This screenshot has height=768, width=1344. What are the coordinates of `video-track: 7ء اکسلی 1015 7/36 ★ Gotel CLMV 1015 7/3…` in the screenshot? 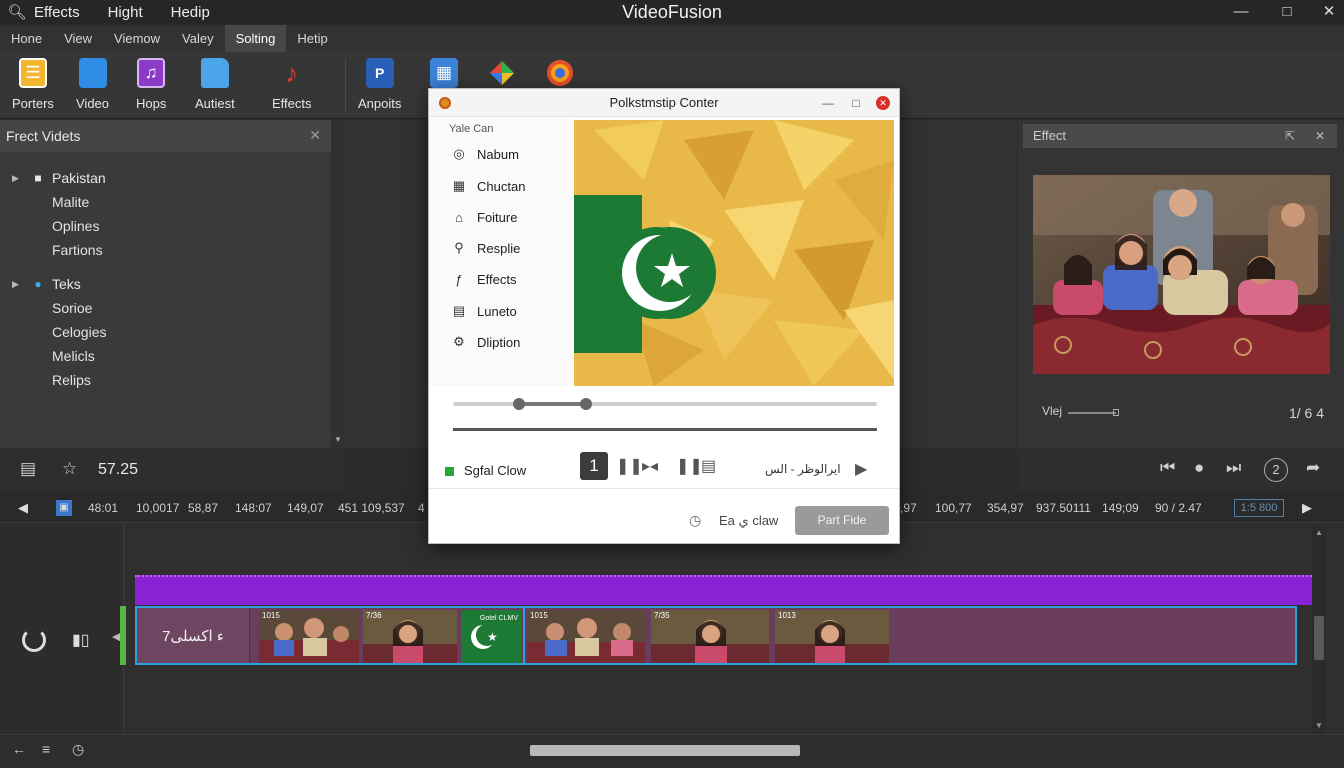 It's located at (716, 635).